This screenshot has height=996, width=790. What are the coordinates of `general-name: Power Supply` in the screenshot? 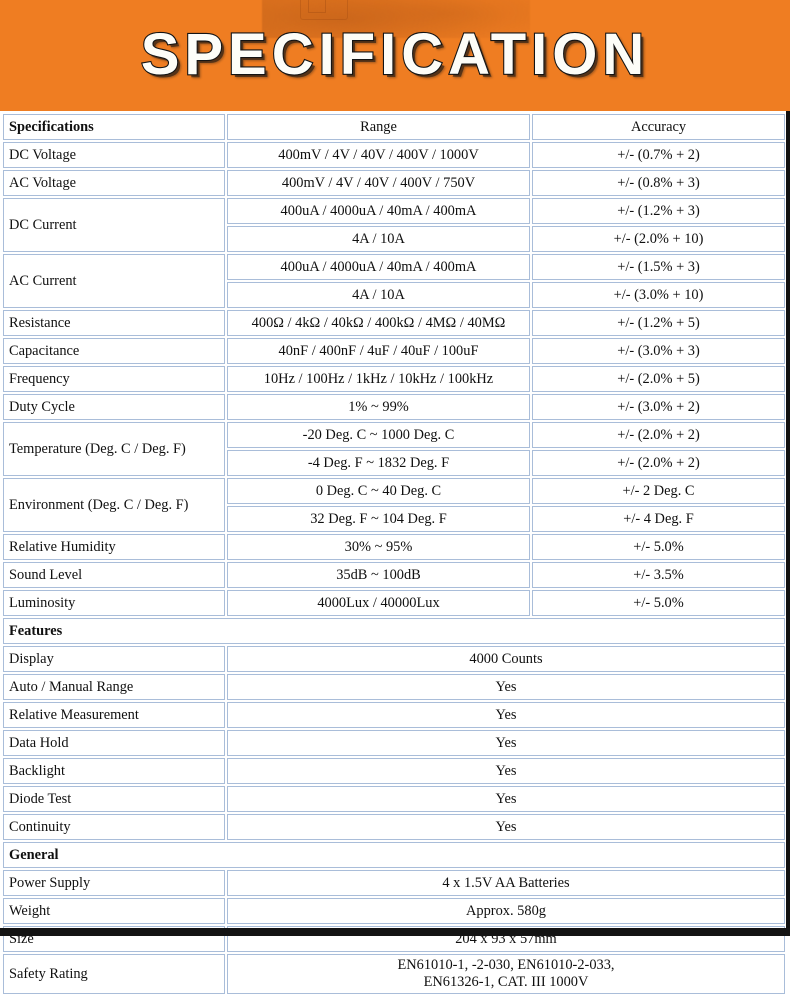 It's located at (114, 883).